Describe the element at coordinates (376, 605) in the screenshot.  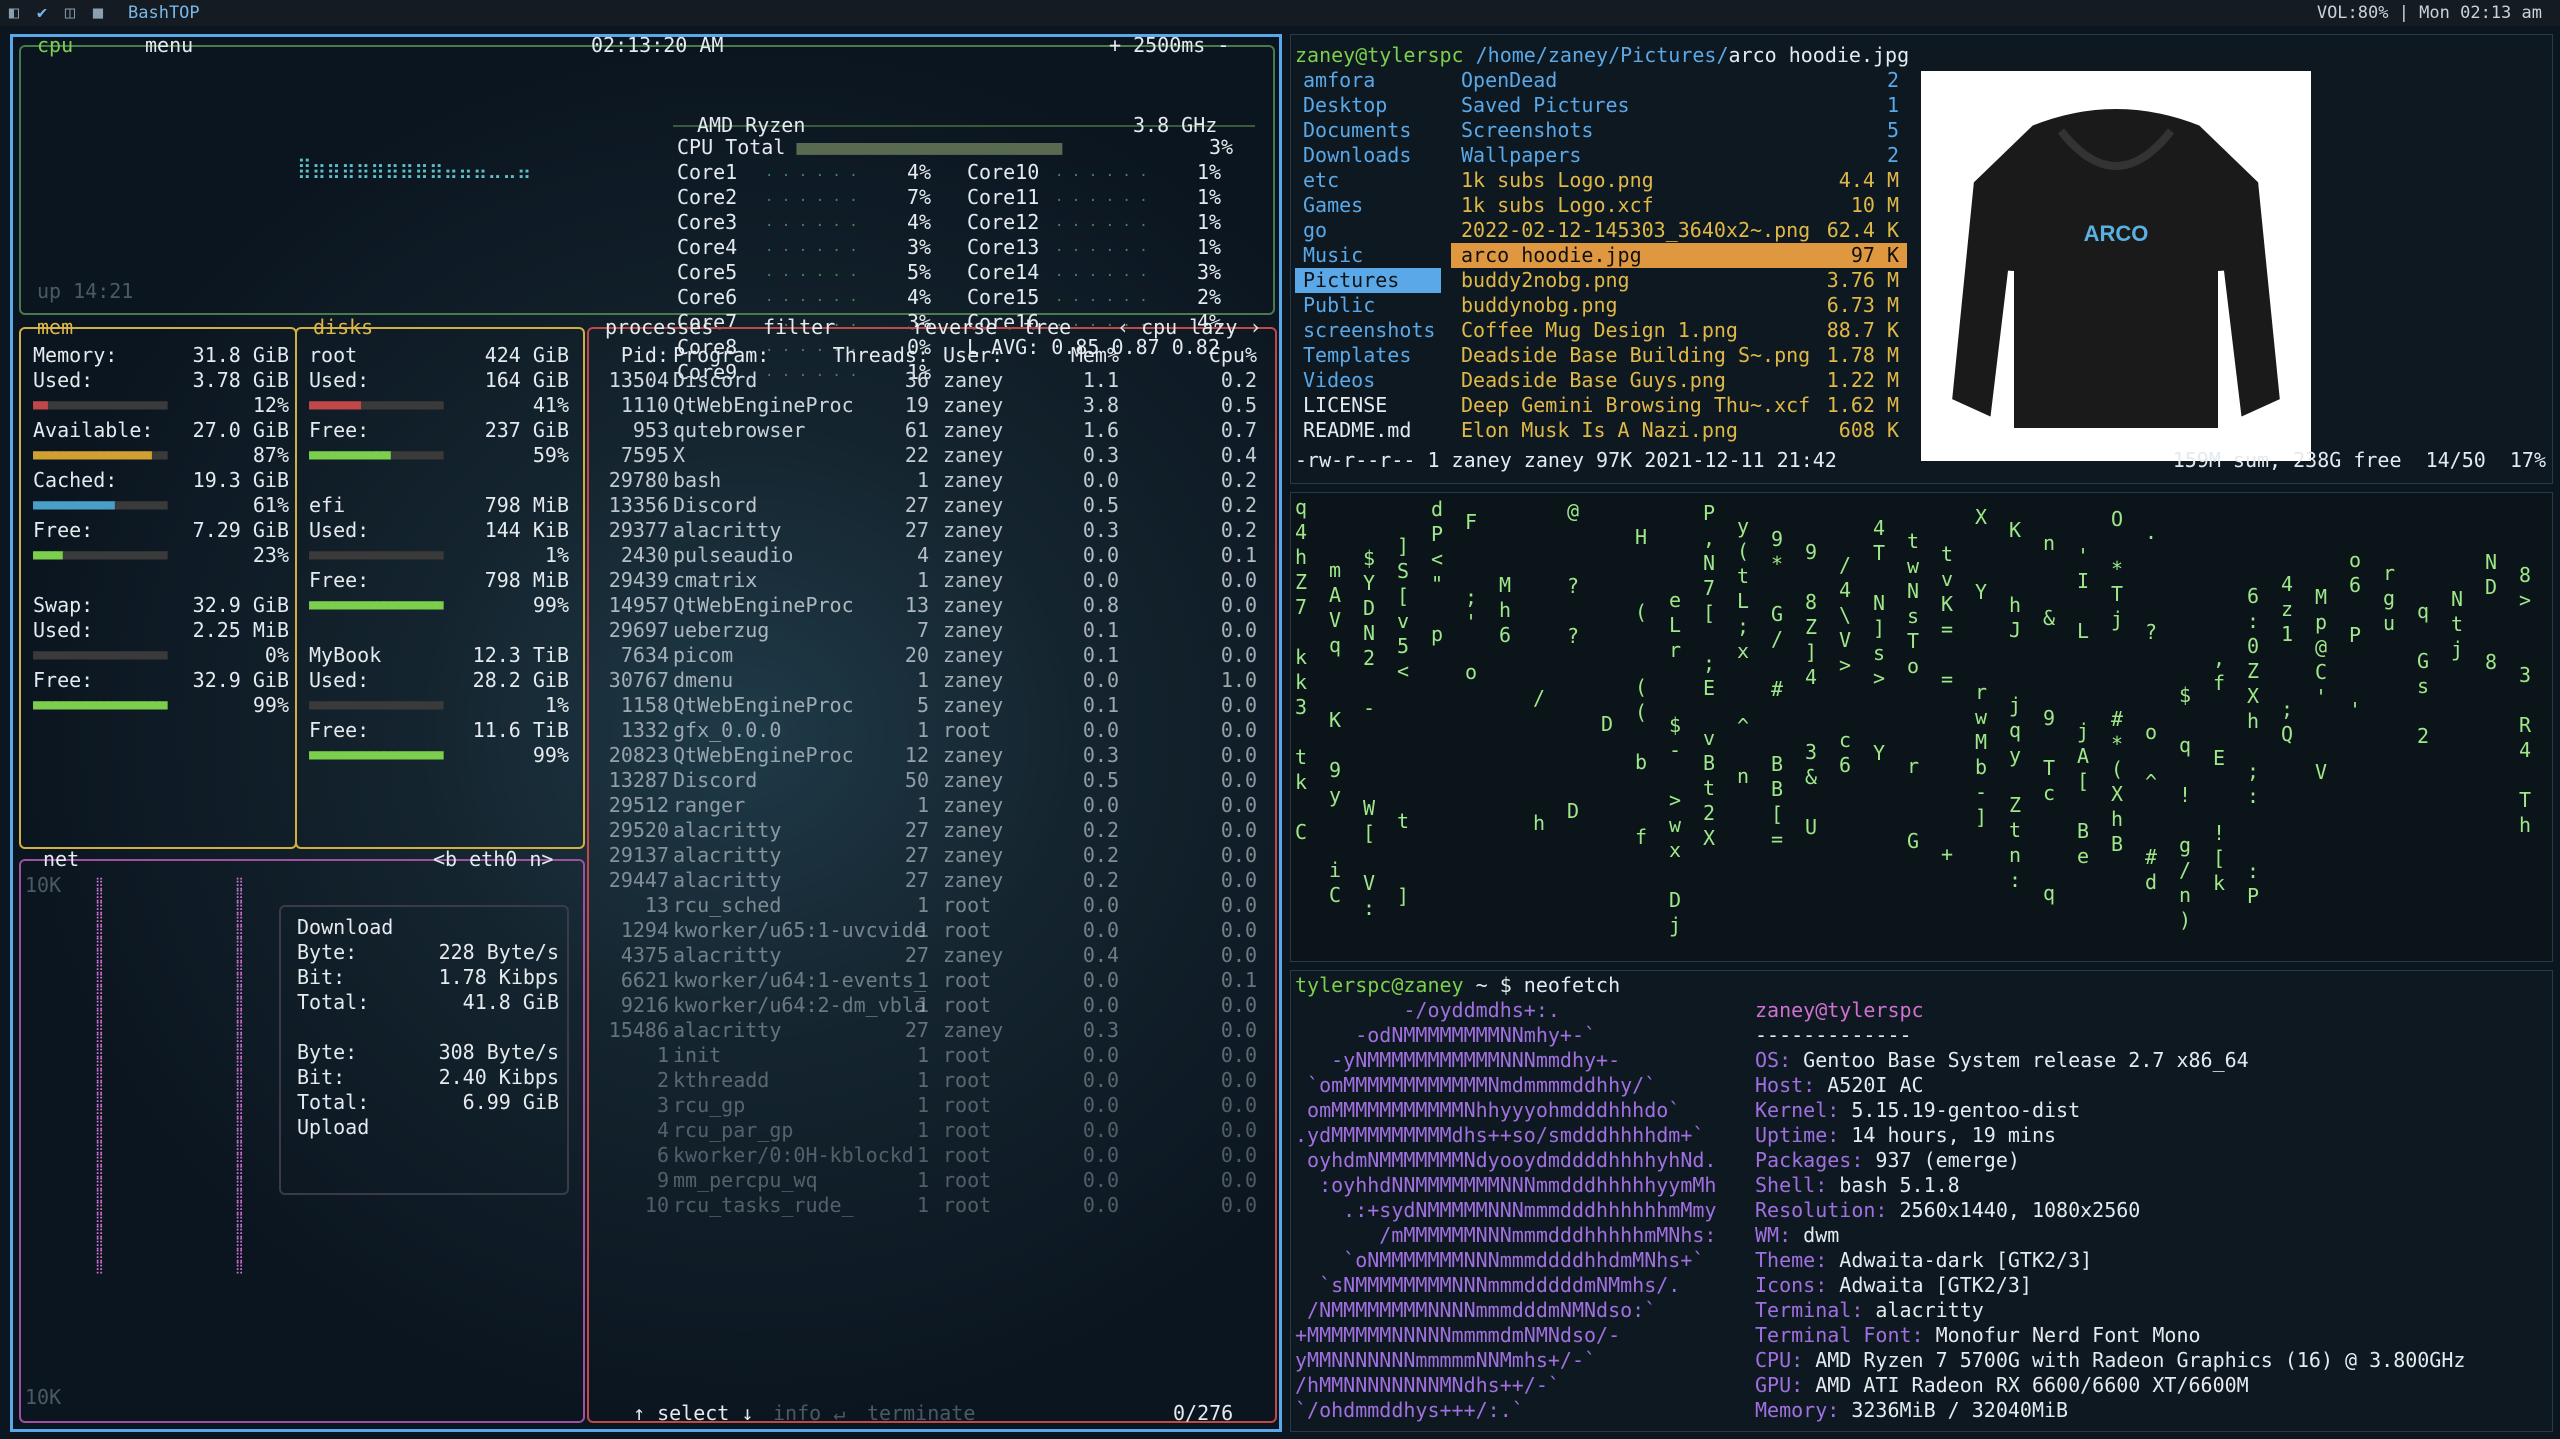
I see `disk-meter: ■■■■■■■■■■■■■■■■■■` at that location.